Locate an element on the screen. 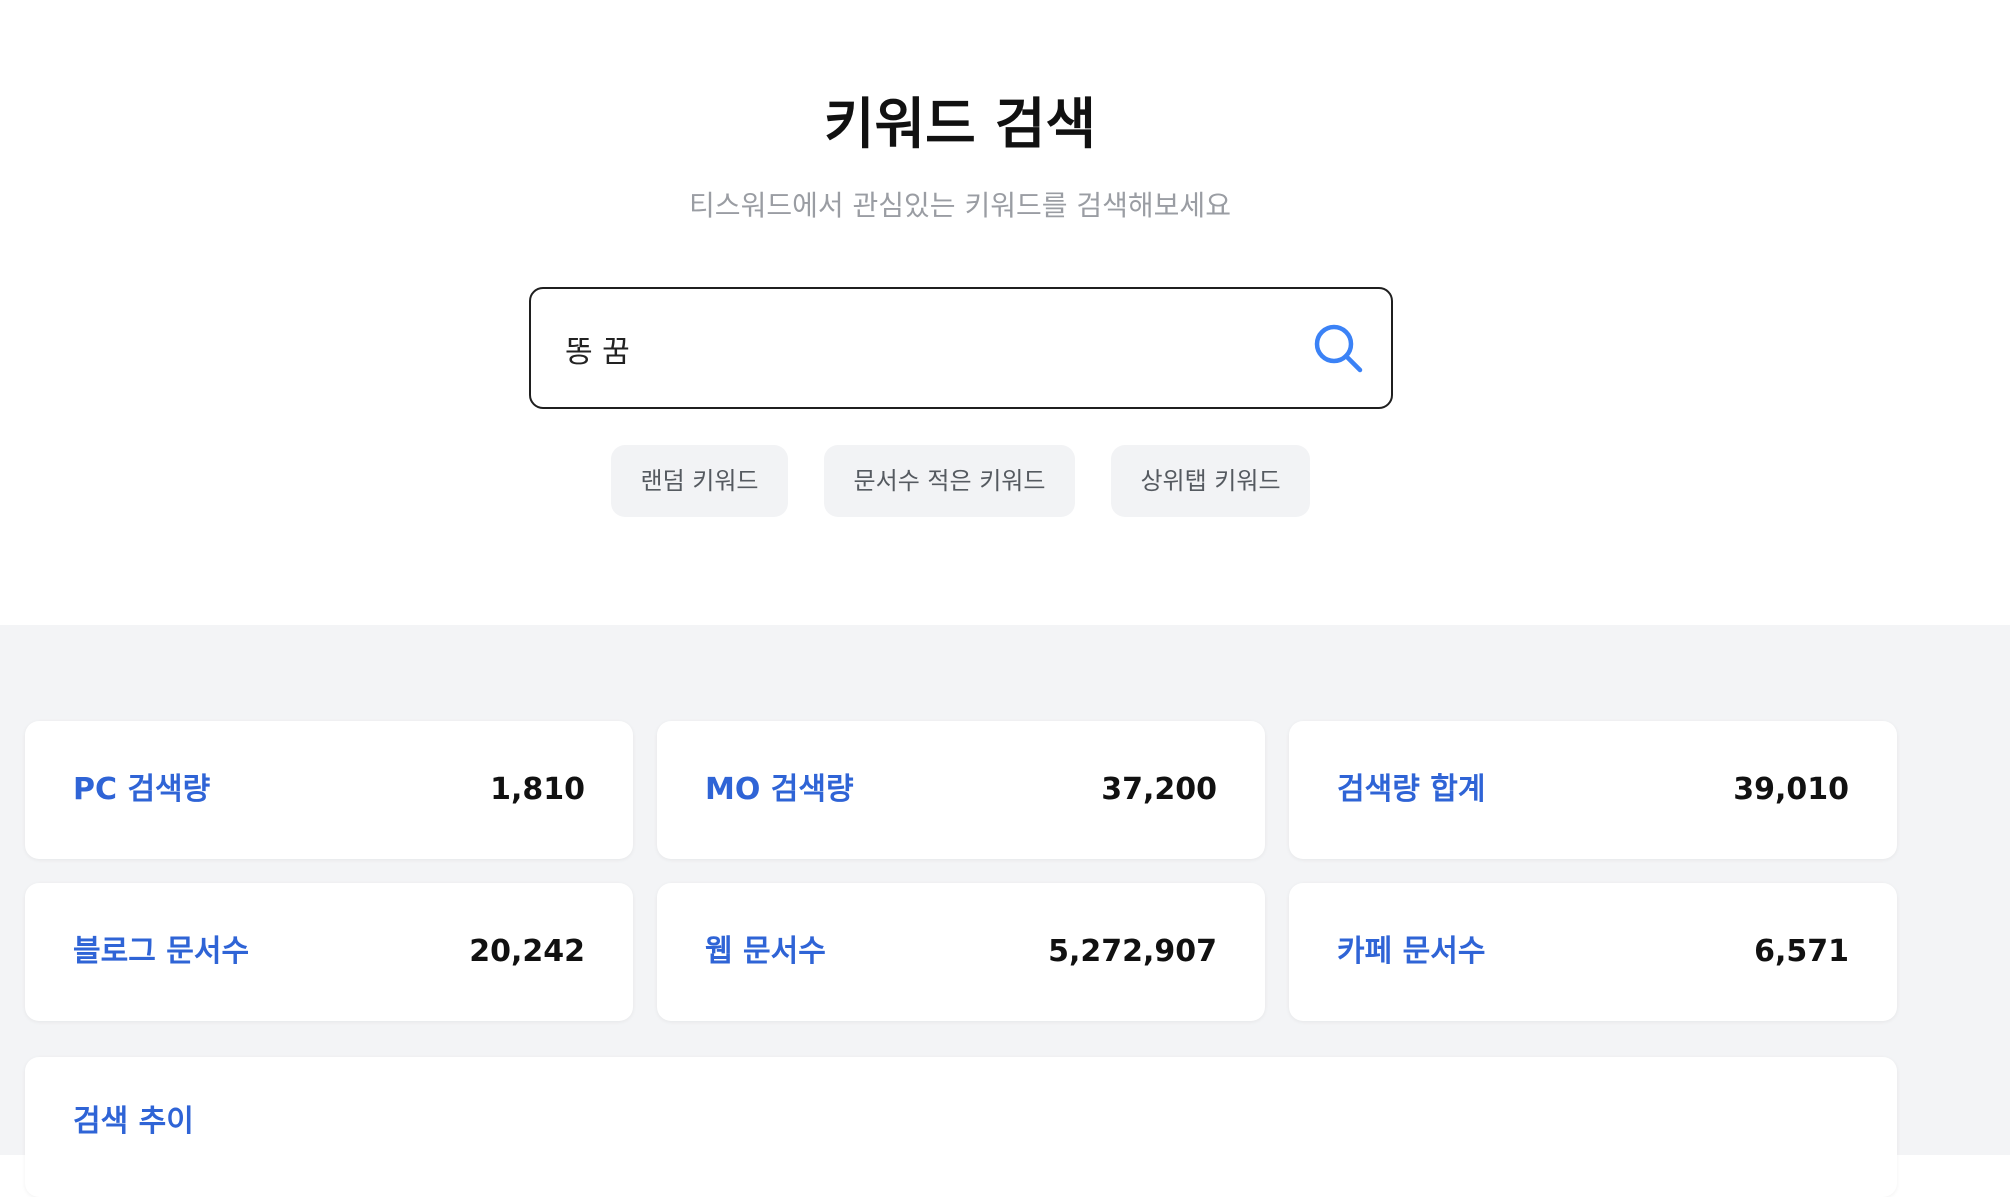 The width and height of the screenshot is (2010, 1197). stat-label: MO 검색량 is located at coordinates (779, 789).